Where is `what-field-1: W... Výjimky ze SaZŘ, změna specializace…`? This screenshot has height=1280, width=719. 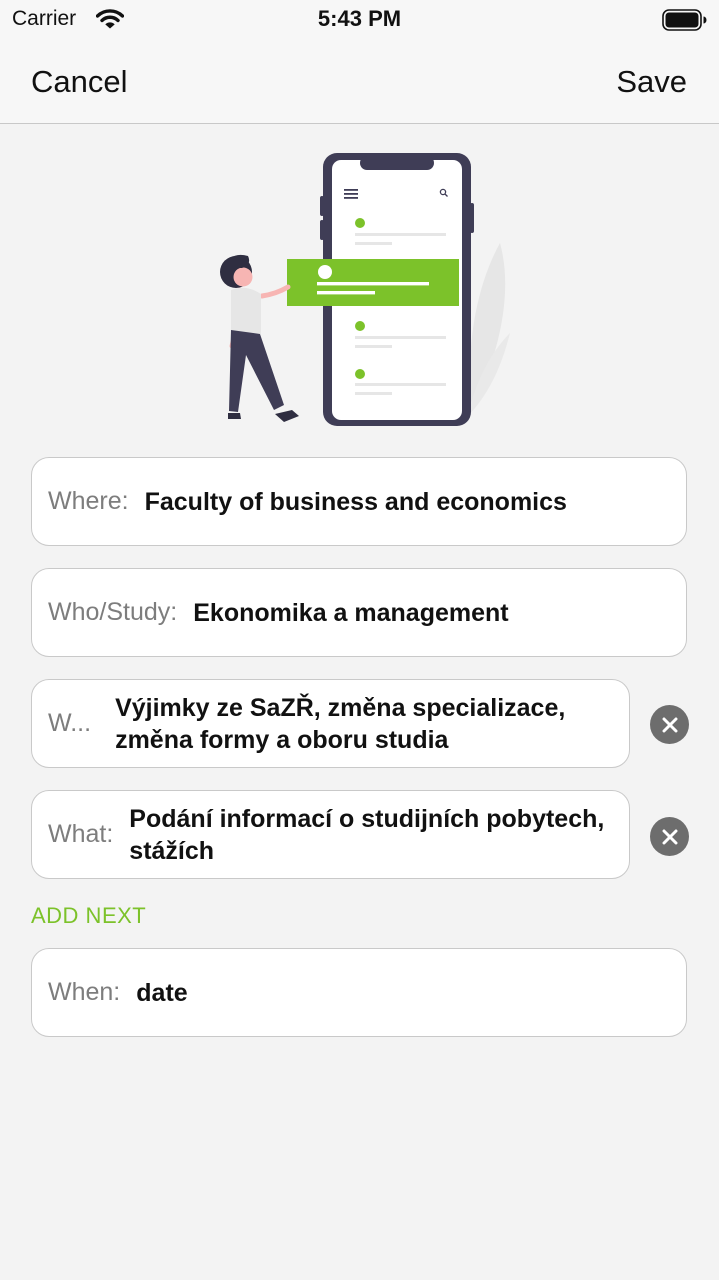 what-field-1: W... Výjimky ze SaZŘ, změna specializace… is located at coordinates (330, 723).